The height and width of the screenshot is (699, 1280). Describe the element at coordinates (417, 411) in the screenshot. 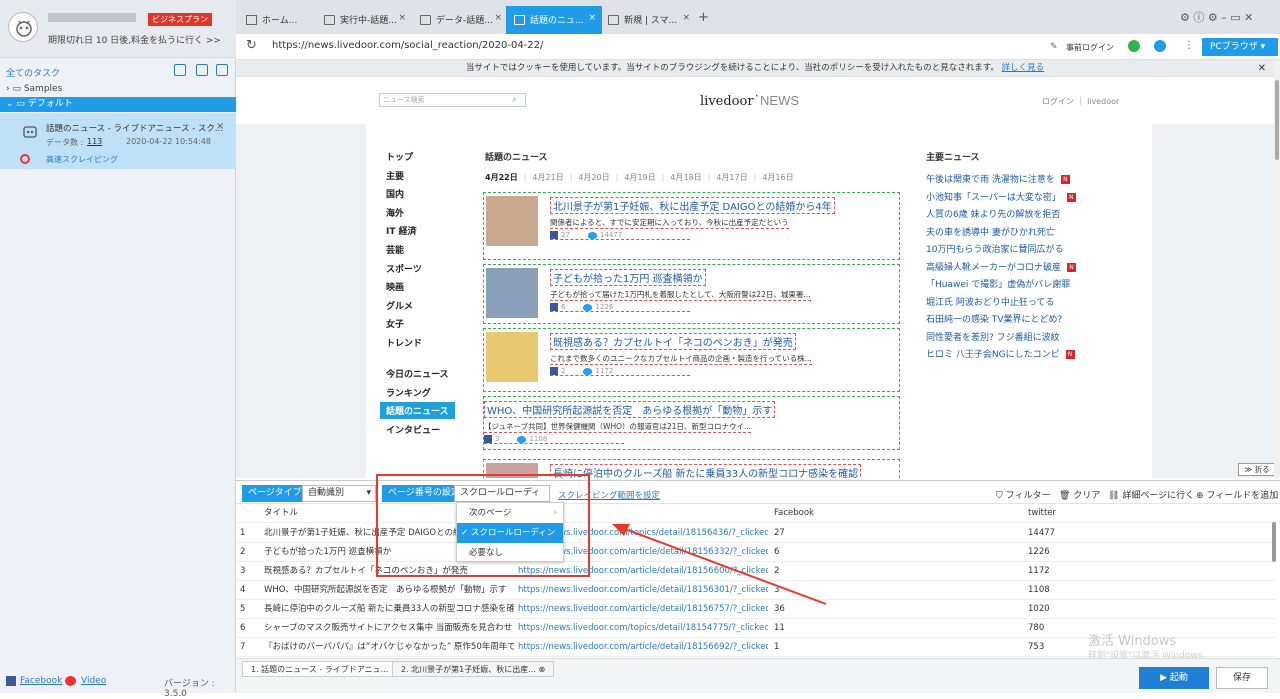

I see `nav-item: 話題のニュース` at that location.